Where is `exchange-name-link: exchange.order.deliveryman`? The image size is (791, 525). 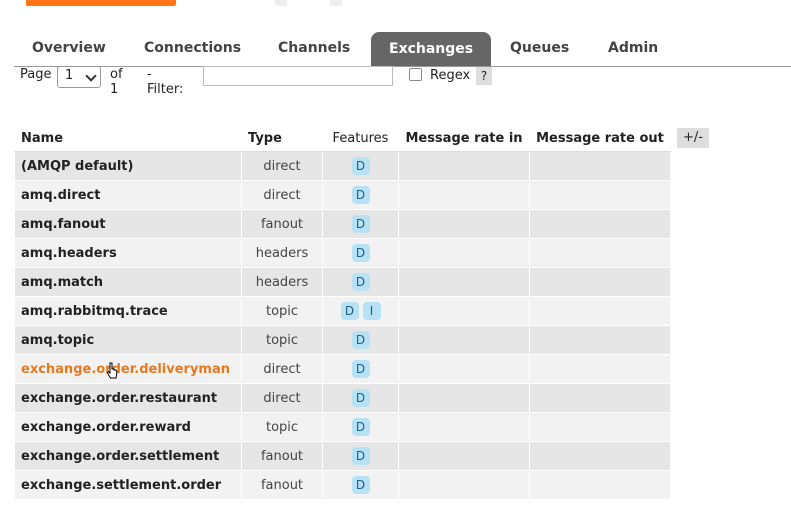
exchange-name-link: exchange.order.deliveryman is located at coordinates (128, 369).